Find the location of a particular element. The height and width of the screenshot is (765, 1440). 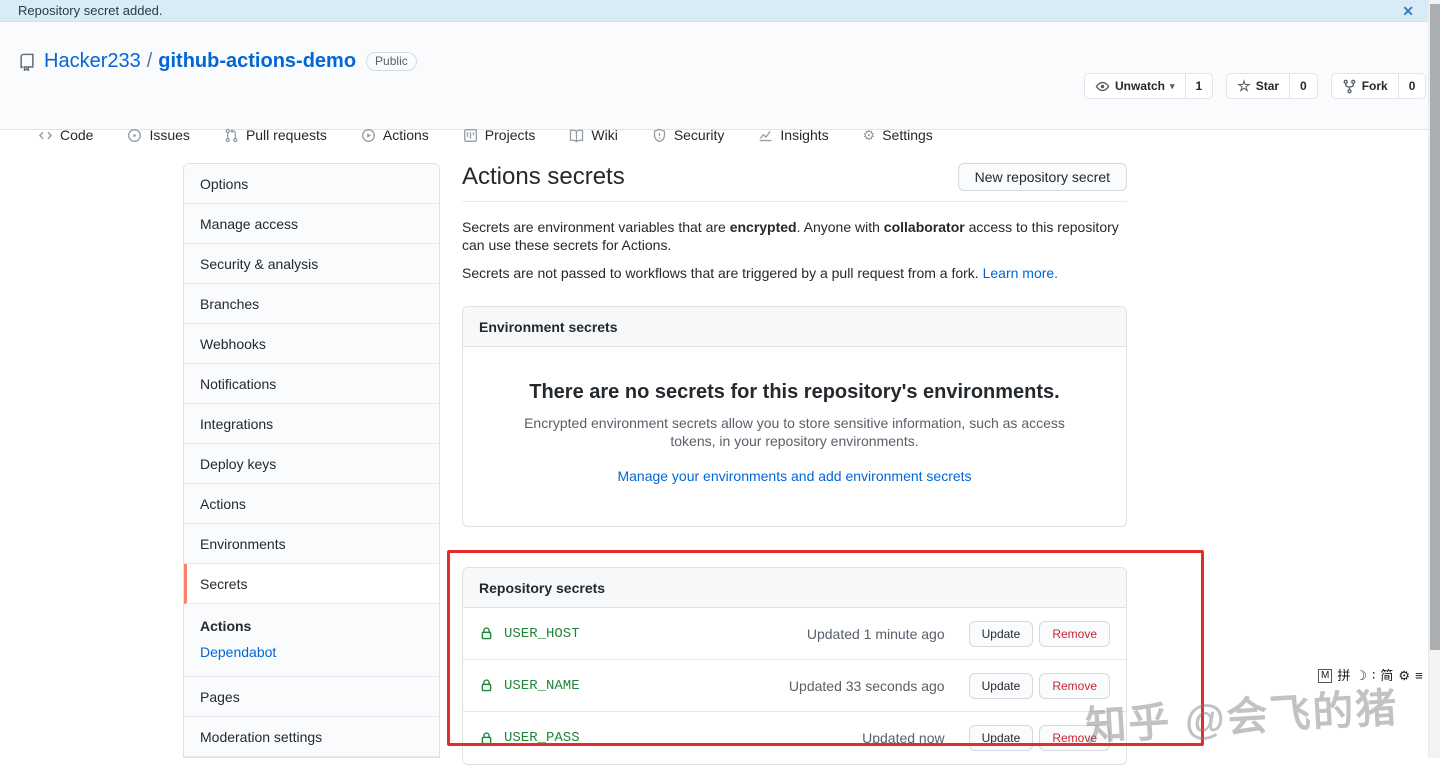

sidebar-item-moderation-settings: Moderation settings is located at coordinates (311, 737).